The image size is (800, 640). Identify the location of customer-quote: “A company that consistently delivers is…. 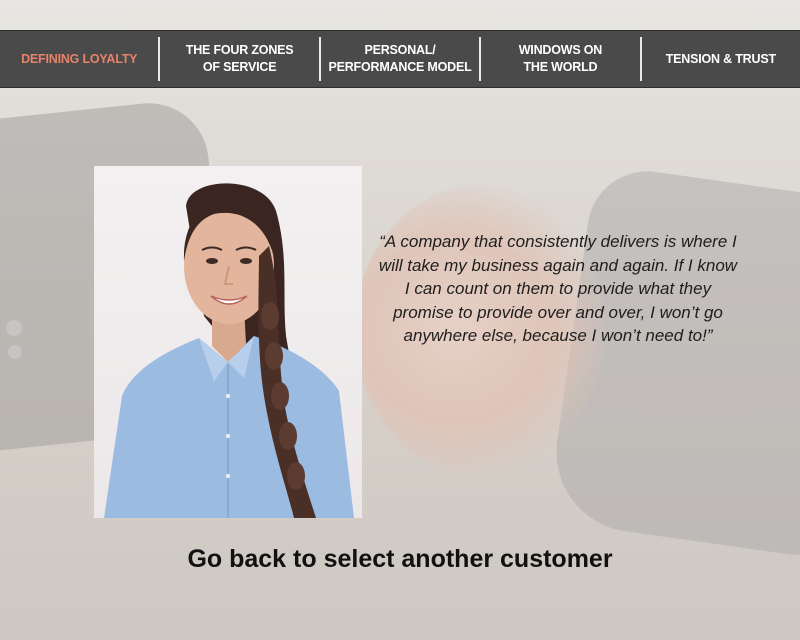
(558, 288).